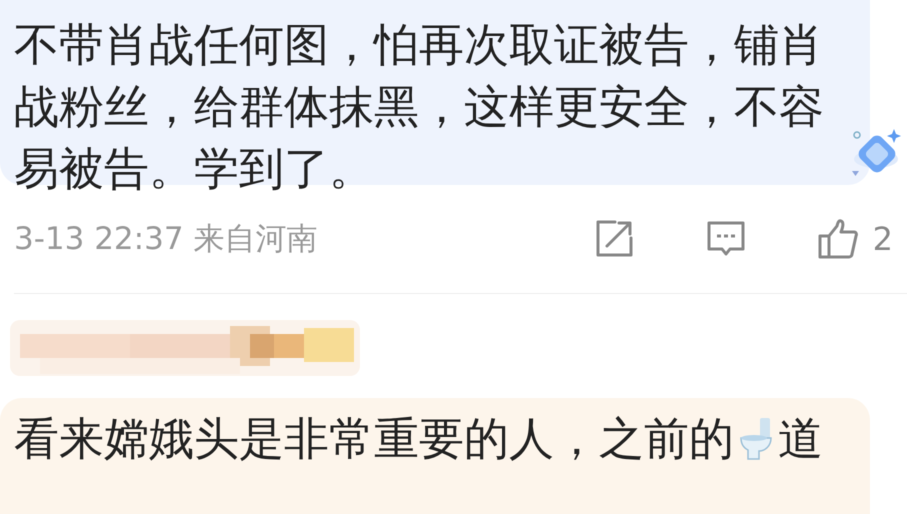 The width and height of the screenshot is (907, 514). What do you see at coordinates (837, 239) in the screenshot?
I see `thumbs-up-icon` at bounding box center [837, 239].